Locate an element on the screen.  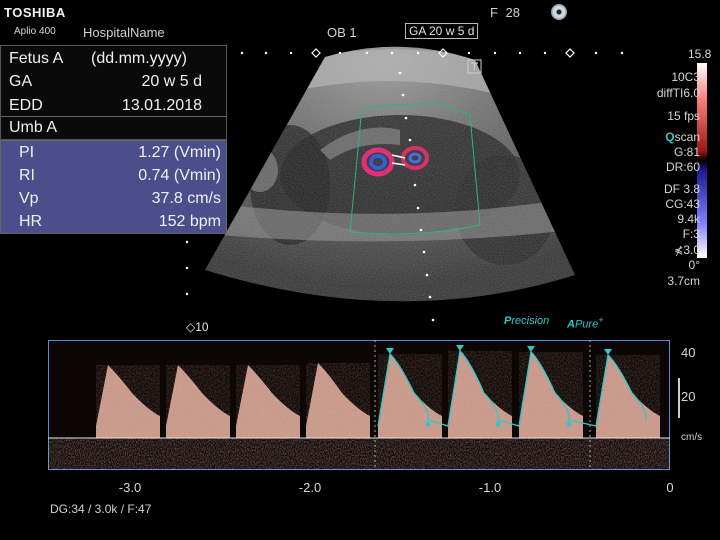
doppler-footer: DG:34 / 3.0k / F:47 is located at coordinates (101, 509).